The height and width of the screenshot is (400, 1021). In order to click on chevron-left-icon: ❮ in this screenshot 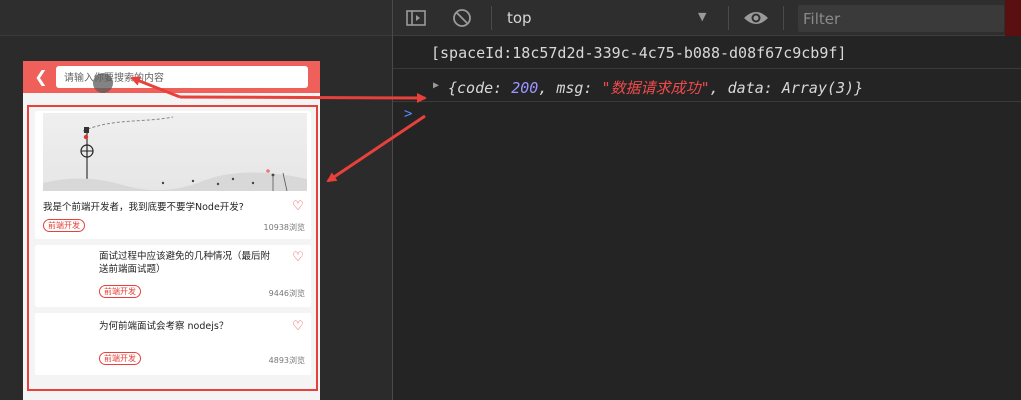, I will do `click(41, 77)`.